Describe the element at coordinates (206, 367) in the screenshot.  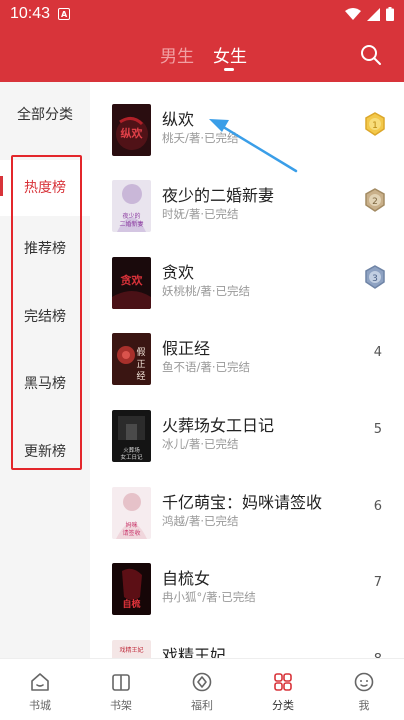
I see `book-meta: 鱼不语/著·已完结` at that location.